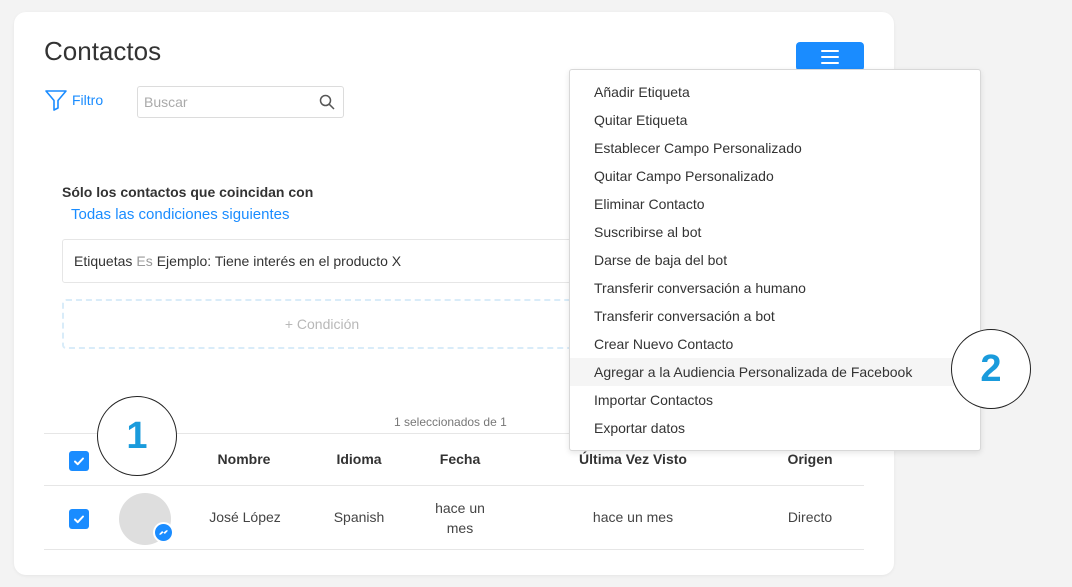 The image size is (1072, 587). Describe the element at coordinates (775, 204) in the screenshot. I see `menu-item-delete-contact: Eliminar Contacto` at that location.